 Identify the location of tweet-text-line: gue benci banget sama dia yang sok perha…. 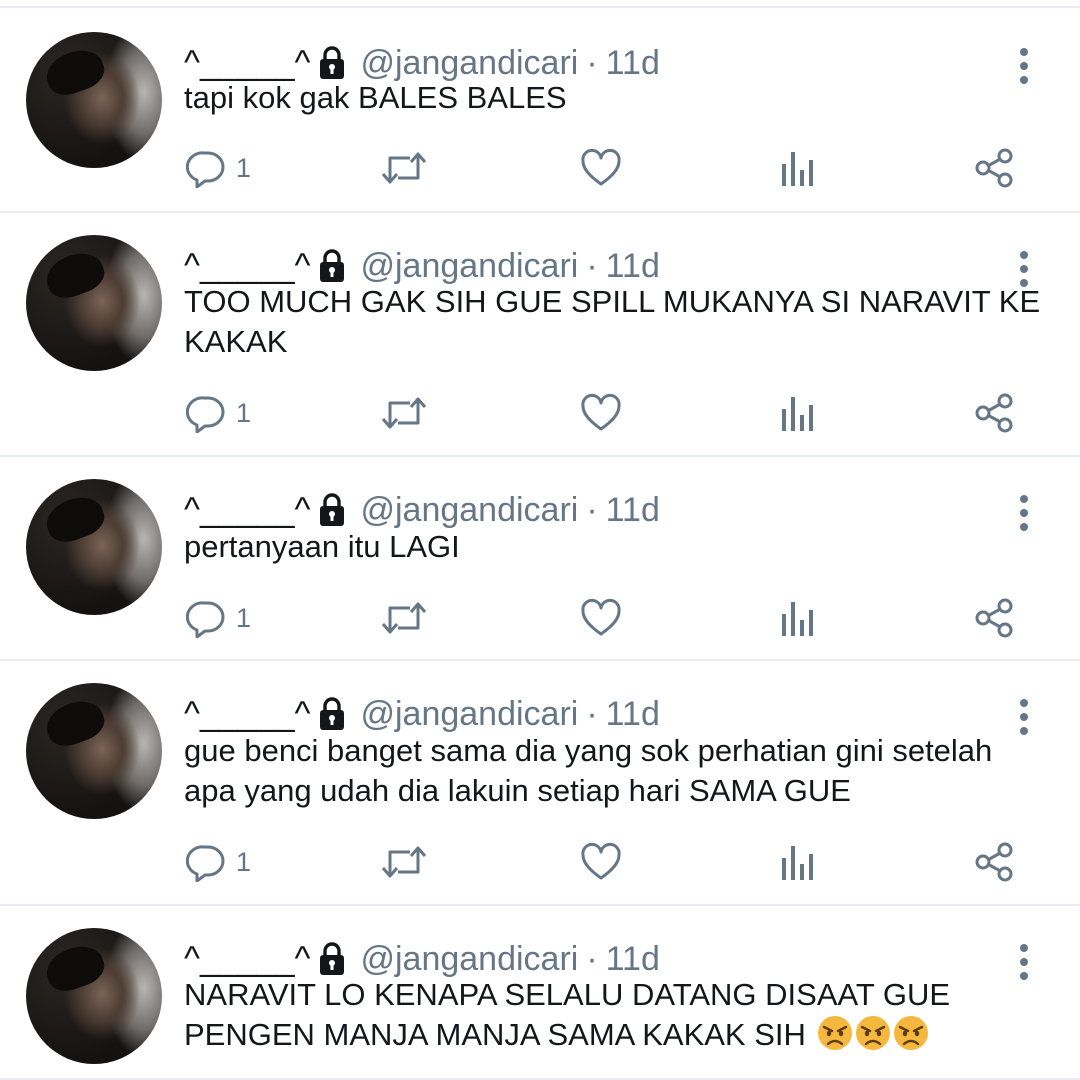
(624, 751).